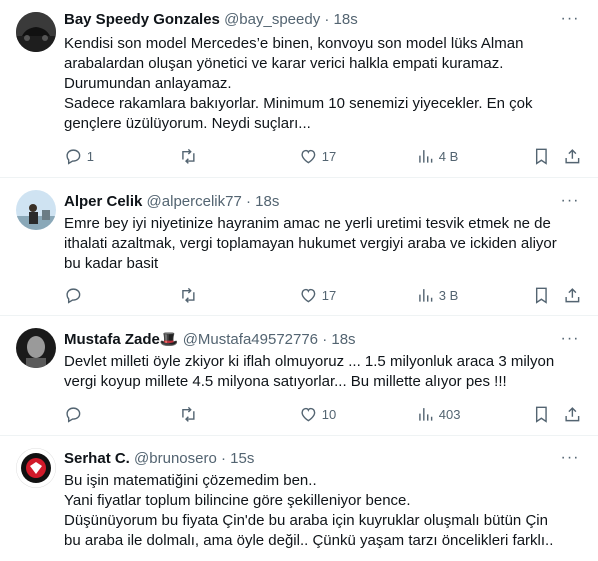 This screenshot has height=561, width=598. I want to click on display-name: Alper Celik, so click(103, 201).